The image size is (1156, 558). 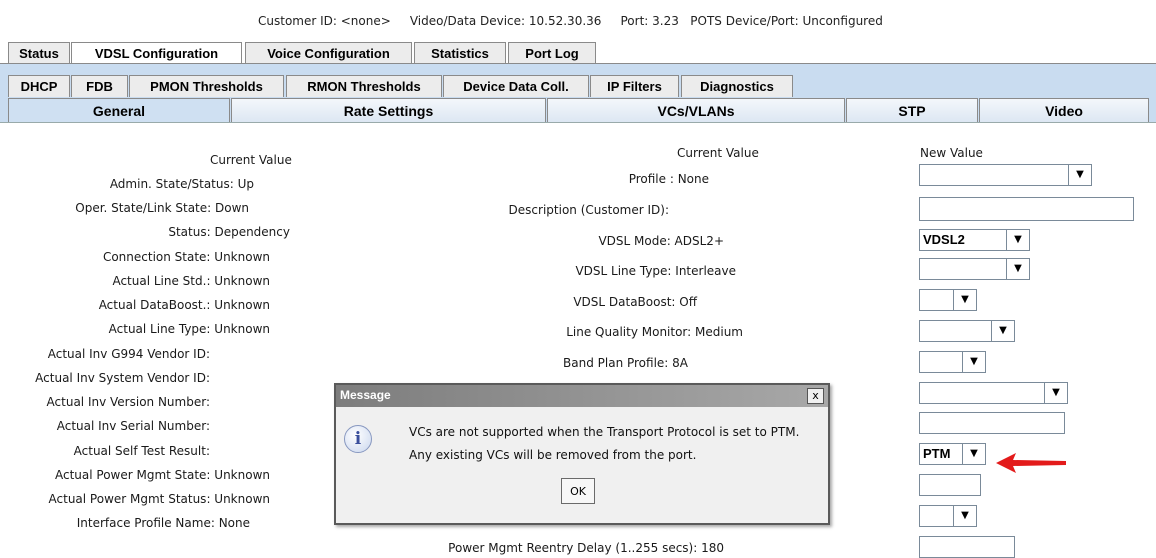 I want to click on line-quality-monitor-row: Line Quality Monitor: Medium, so click(x=654, y=332).